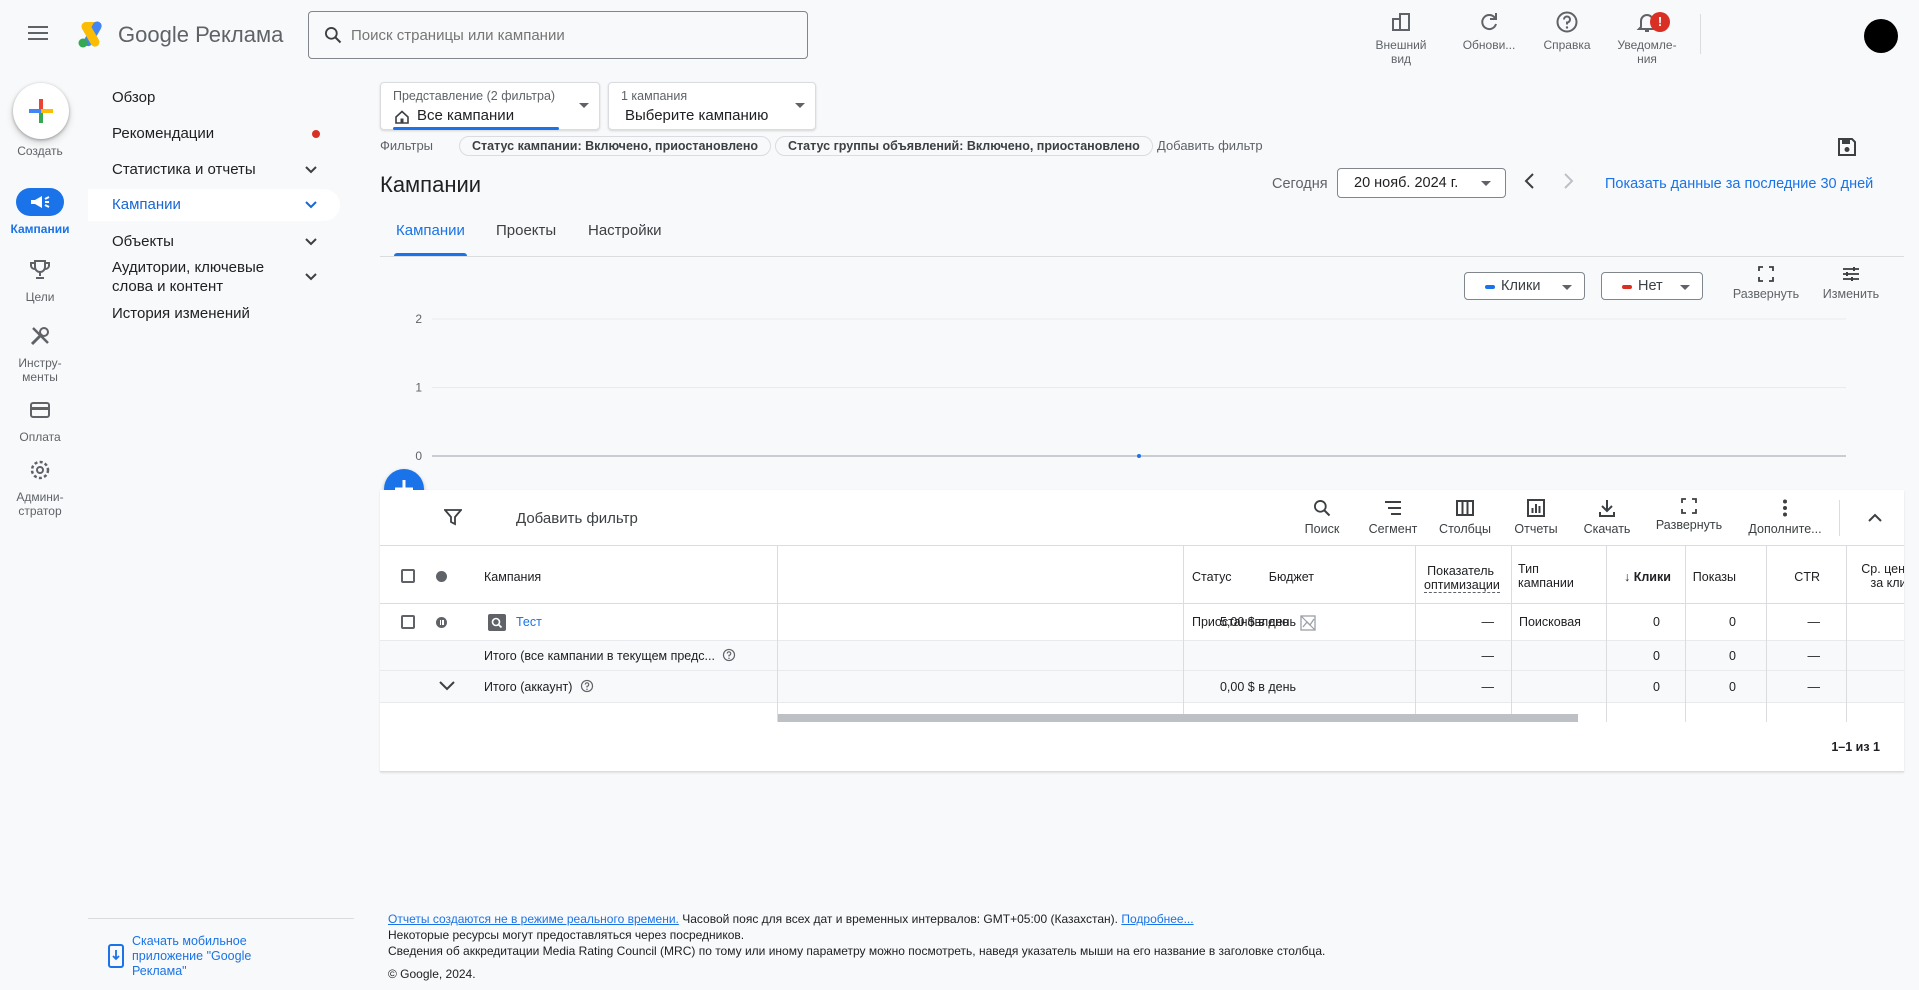  Describe the element at coordinates (1465, 517) in the screenshot. I see `table-columns-button: Столбцы` at that location.